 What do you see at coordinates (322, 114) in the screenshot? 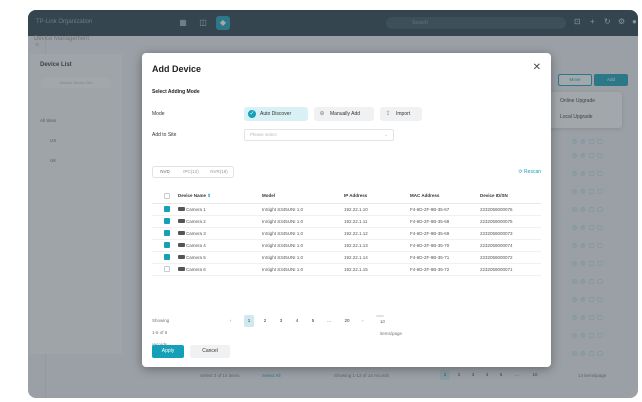
I see `plus-circle-icon: ⊕` at bounding box center [322, 114].